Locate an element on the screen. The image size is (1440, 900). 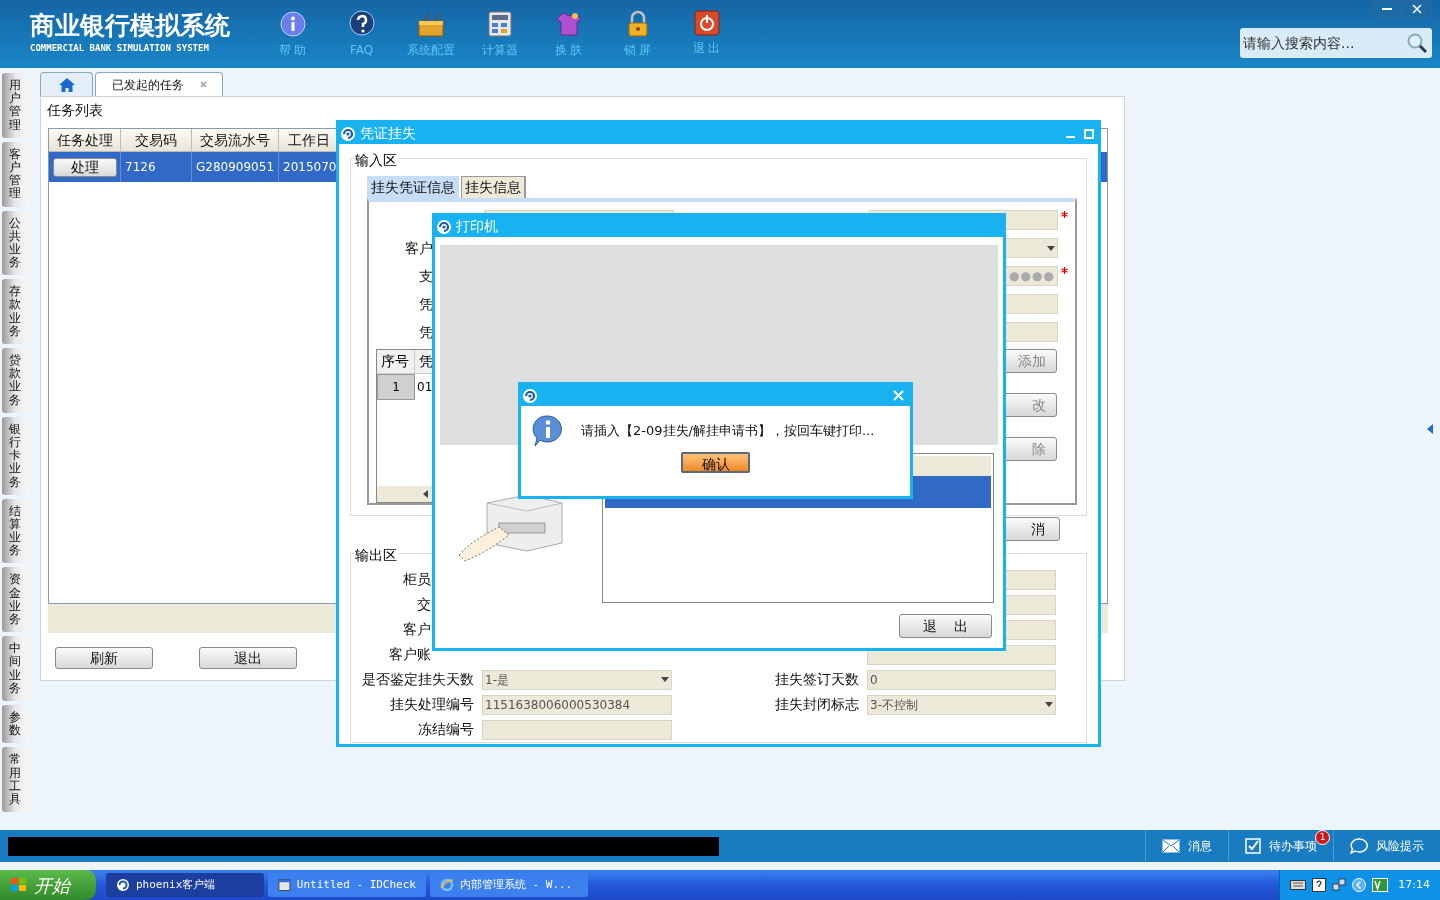
confirm-button: 确认 is located at coordinates (715, 462).